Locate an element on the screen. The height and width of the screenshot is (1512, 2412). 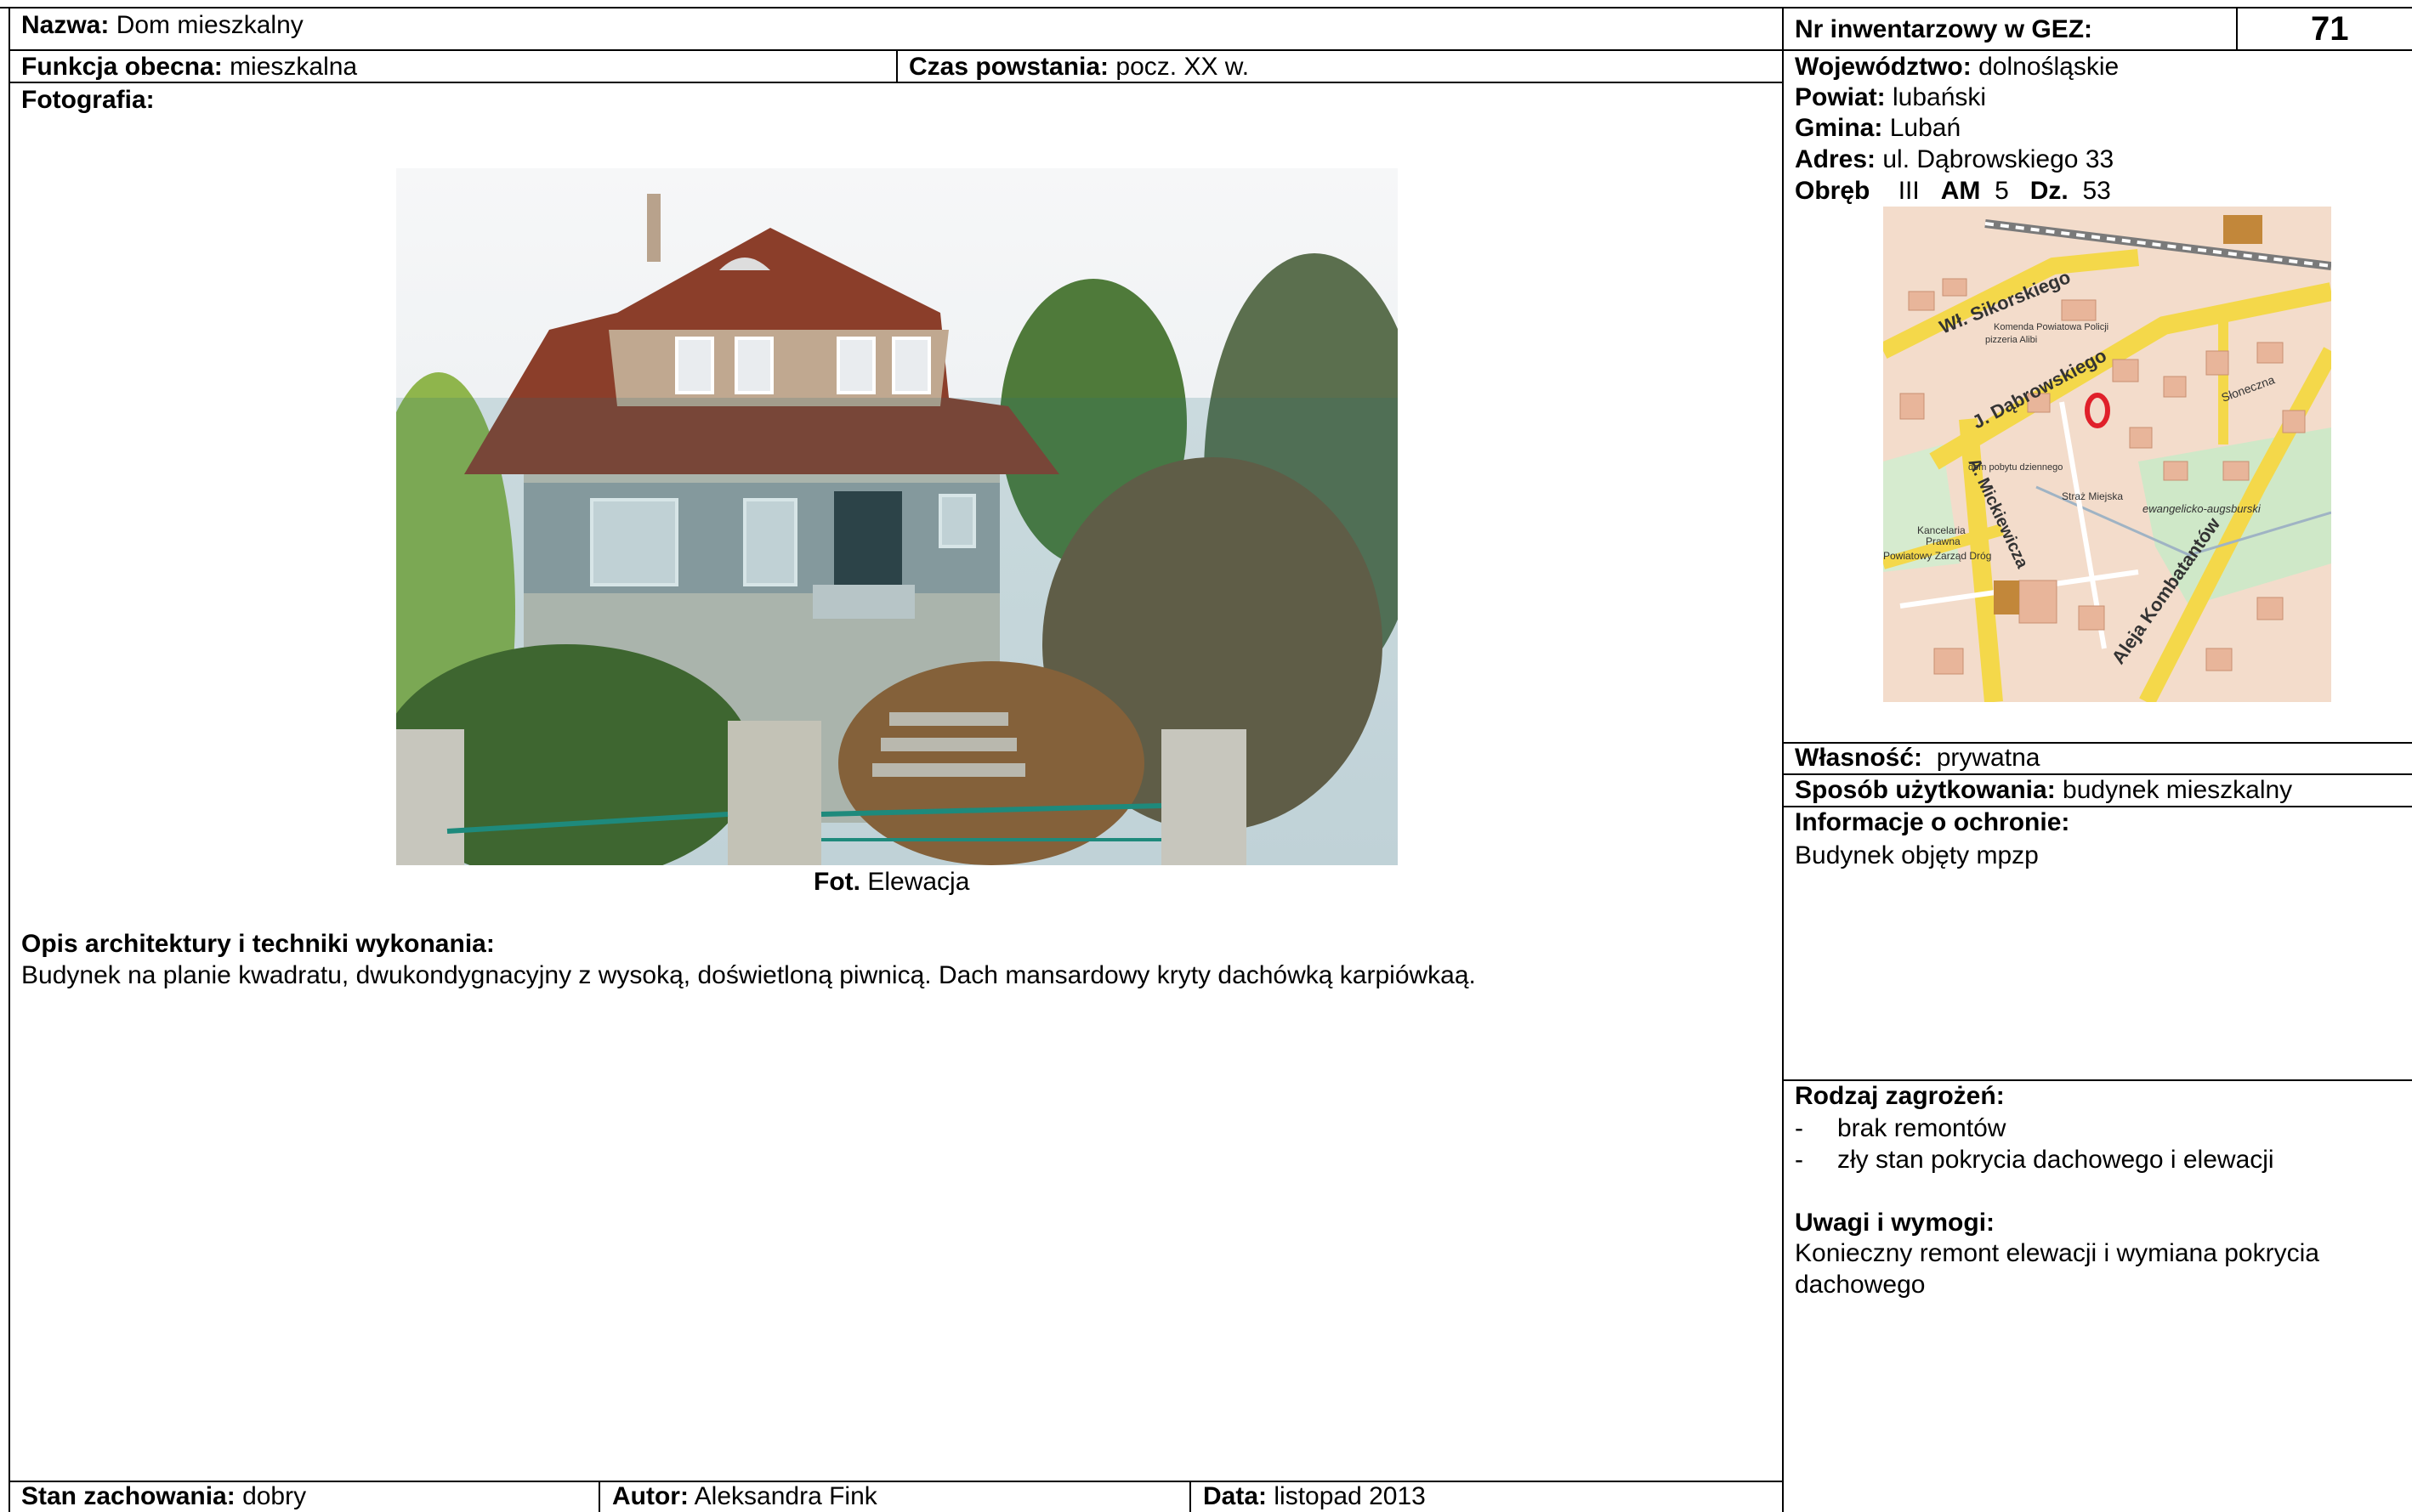
name-label: Nazwa: is located at coordinates (65, 25).